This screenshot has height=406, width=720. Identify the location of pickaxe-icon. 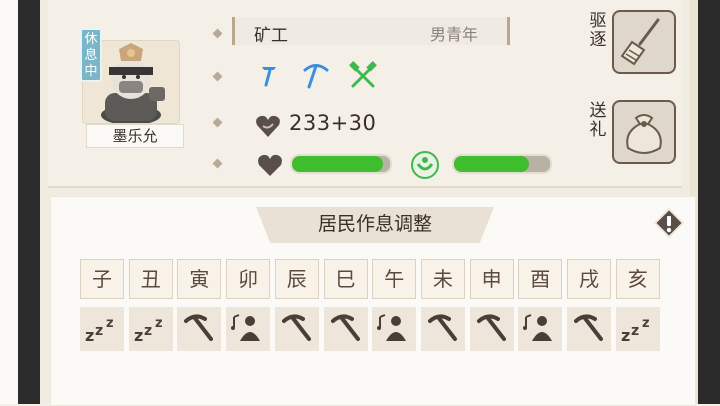
(269, 77).